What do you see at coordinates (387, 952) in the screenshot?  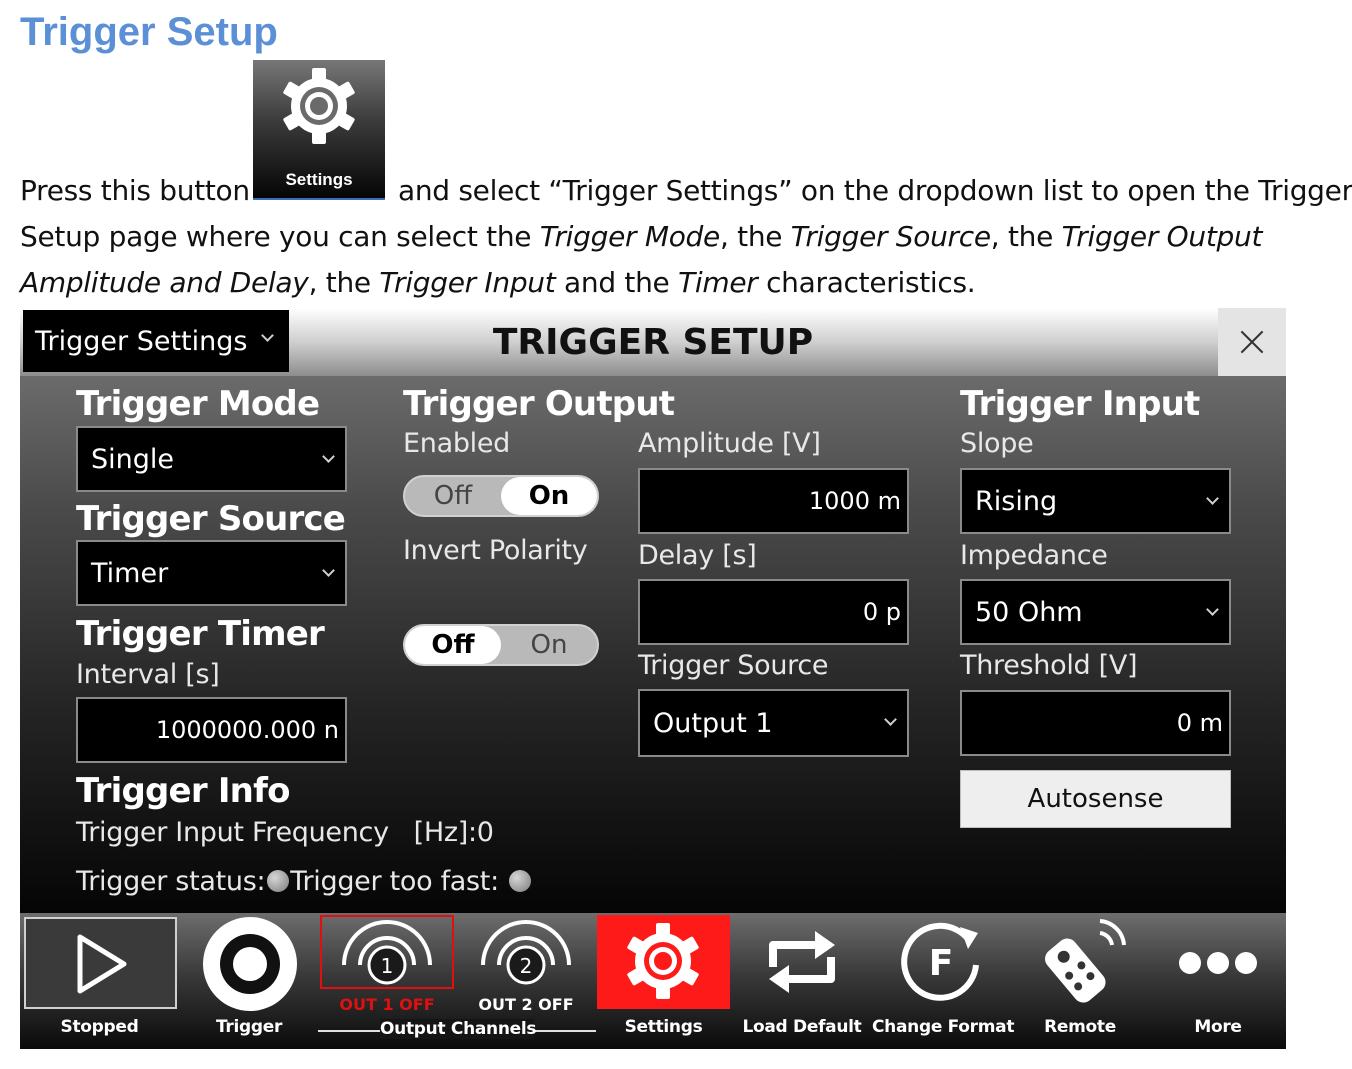 I see `output-channel-1-icon: 1` at bounding box center [387, 952].